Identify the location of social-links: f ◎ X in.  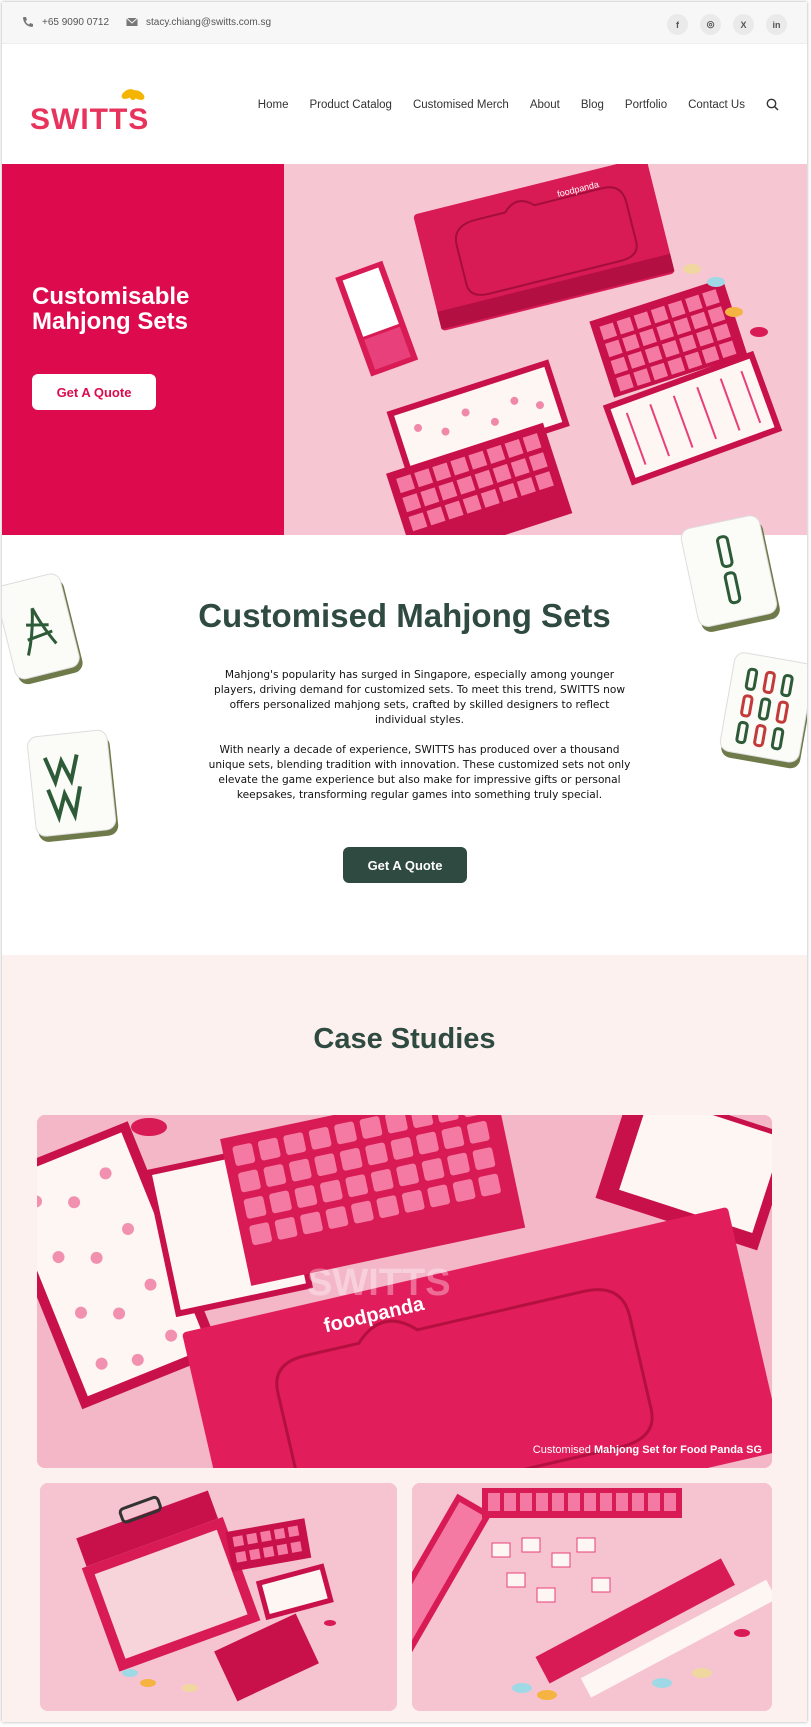
(727, 24).